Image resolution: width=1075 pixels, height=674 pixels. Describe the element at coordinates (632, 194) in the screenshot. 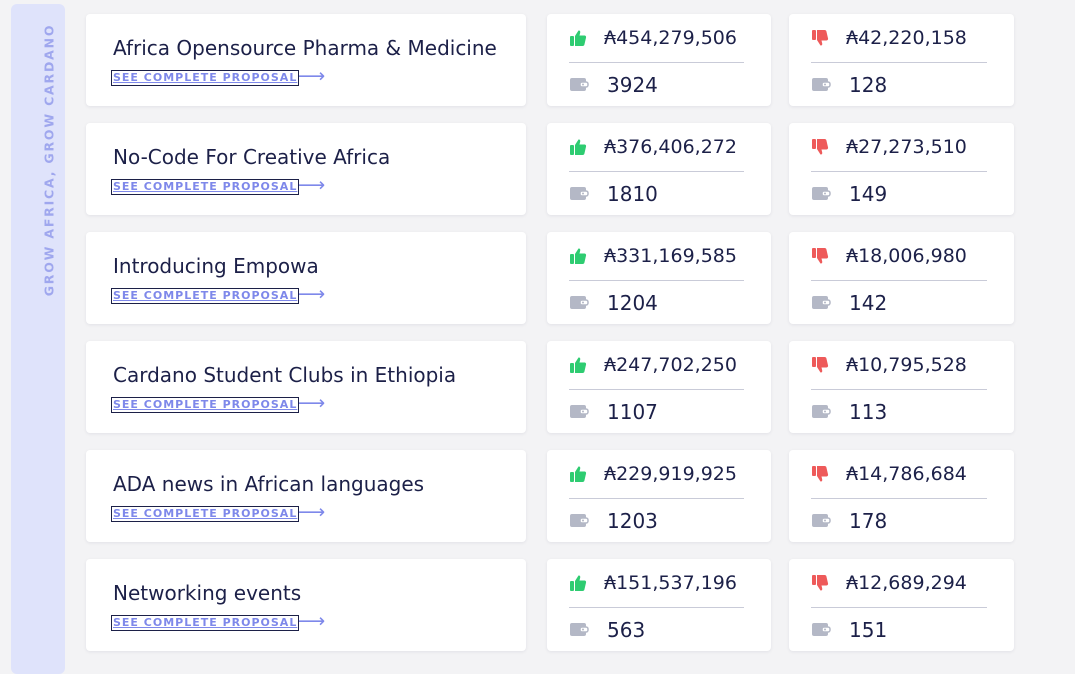

I see `yes-wallet-count: 1810` at that location.